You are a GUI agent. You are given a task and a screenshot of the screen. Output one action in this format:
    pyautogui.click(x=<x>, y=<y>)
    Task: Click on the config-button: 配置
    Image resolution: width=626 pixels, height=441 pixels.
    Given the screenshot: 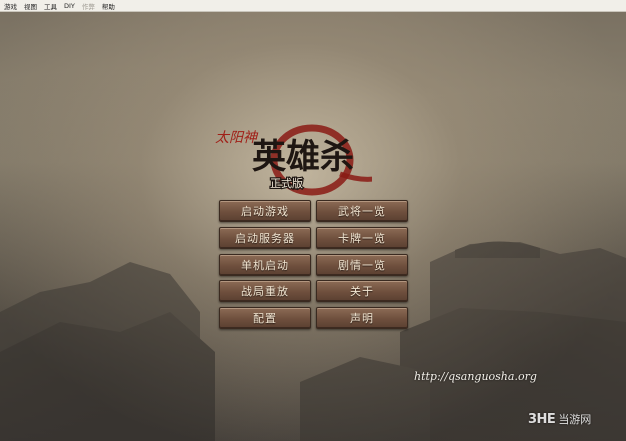 What is the action you would take?
    pyautogui.click(x=265, y=318)
    